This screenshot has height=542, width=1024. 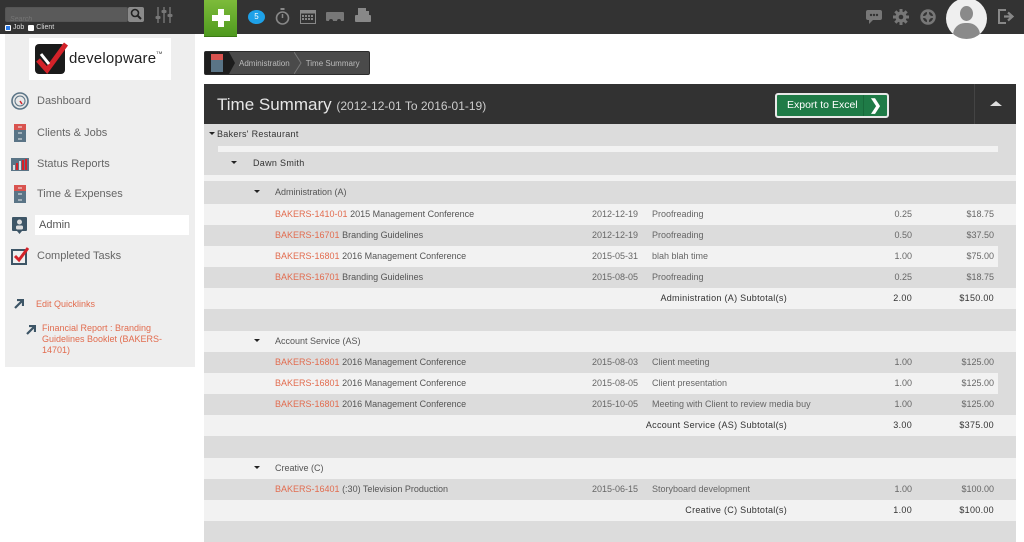 I want to click on breadcrumb-separator, so click(x=297, y=63).